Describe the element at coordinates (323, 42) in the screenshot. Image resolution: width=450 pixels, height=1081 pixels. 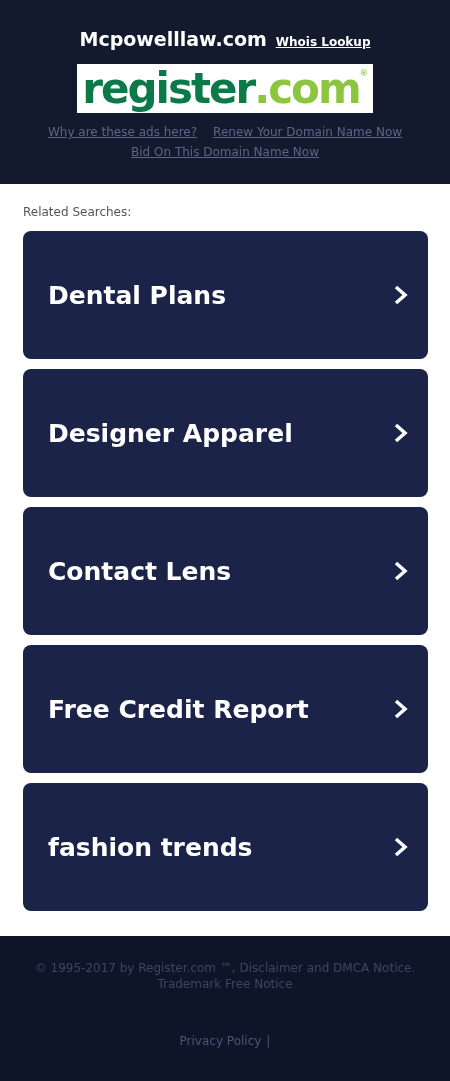
I see `whois-link: Whois Lookup` at that location.